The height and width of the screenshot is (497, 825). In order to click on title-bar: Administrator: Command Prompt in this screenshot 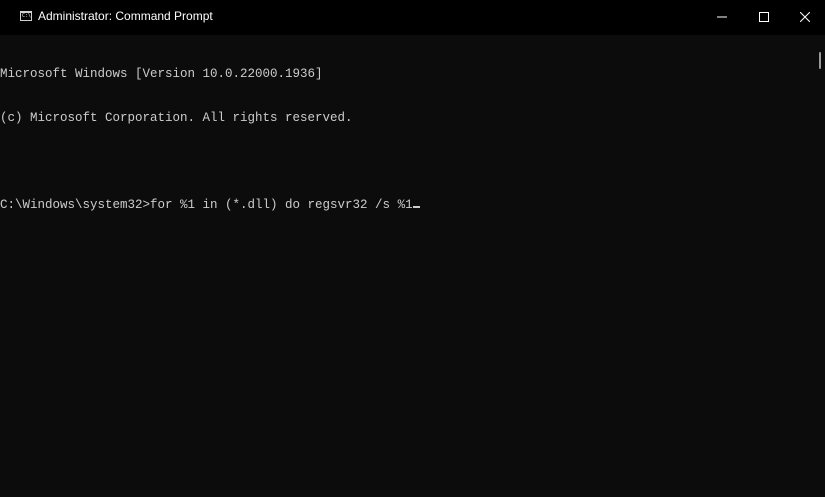, I will do `click(412, 17)`.